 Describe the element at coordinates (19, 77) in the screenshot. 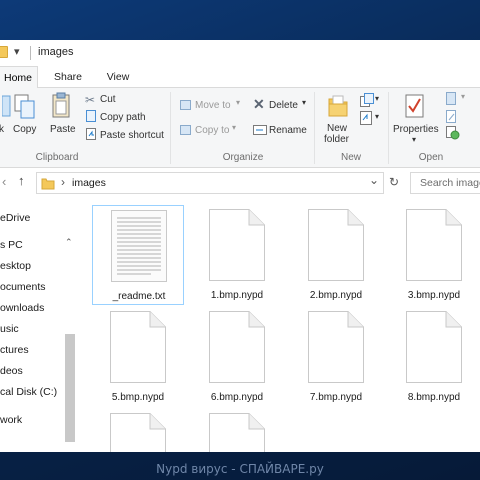

I see `tab-home: Home` at that location.